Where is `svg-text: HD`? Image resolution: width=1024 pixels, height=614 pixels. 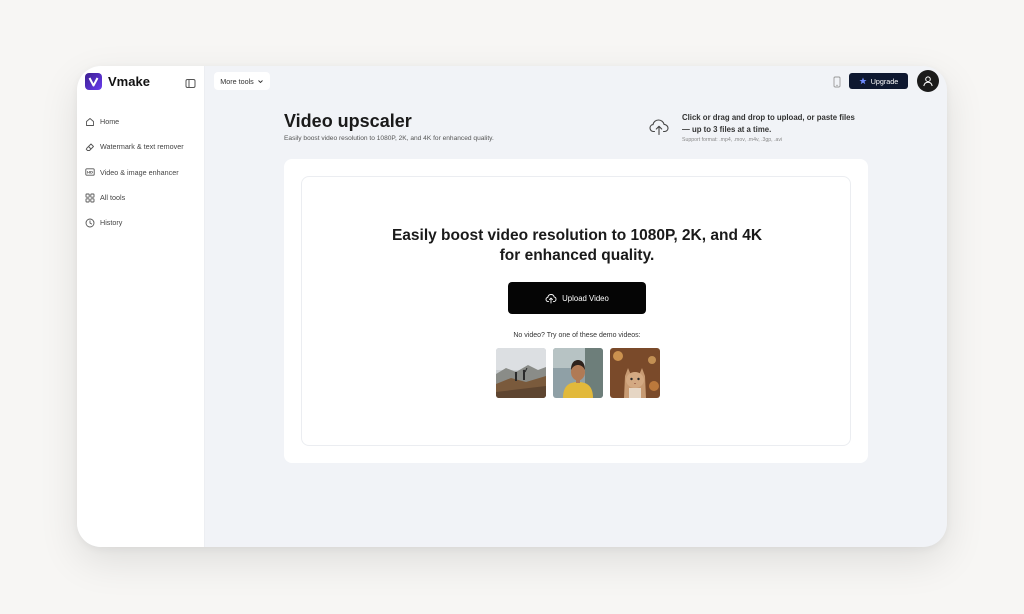 svg-text: HD is located at coordinates (90, 173).